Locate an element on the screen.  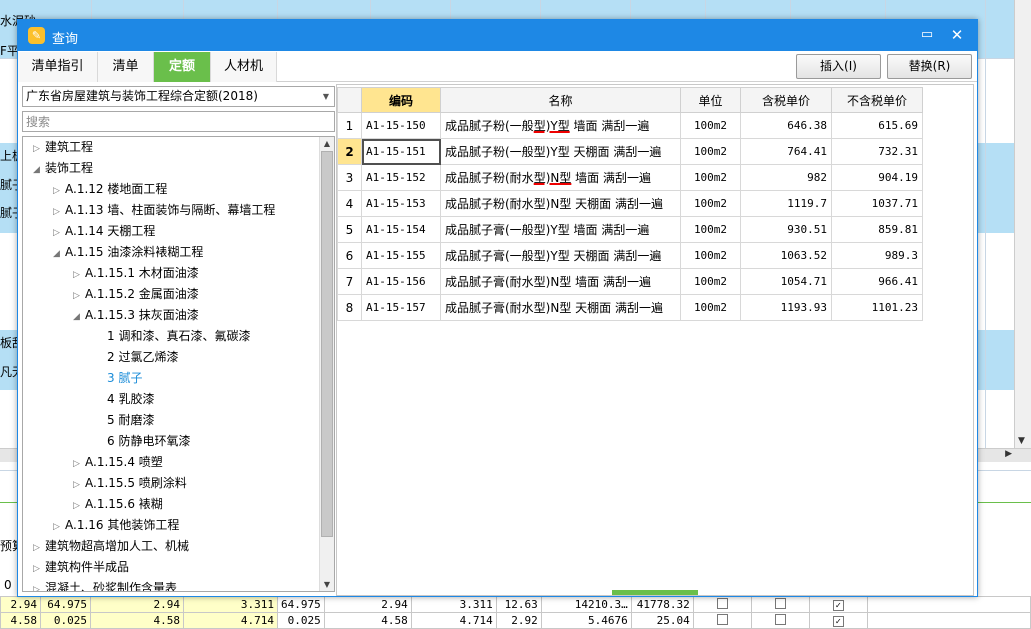
tree-node: 5 耐磨漆 is located at coordinates (124, 420).